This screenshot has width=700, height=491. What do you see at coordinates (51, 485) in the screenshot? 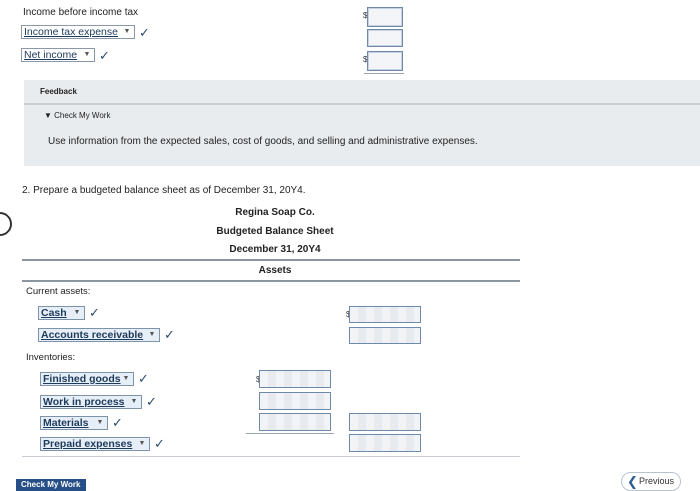
I see `check-my-work-button: Check My Work` at bounding box center [51, 485].